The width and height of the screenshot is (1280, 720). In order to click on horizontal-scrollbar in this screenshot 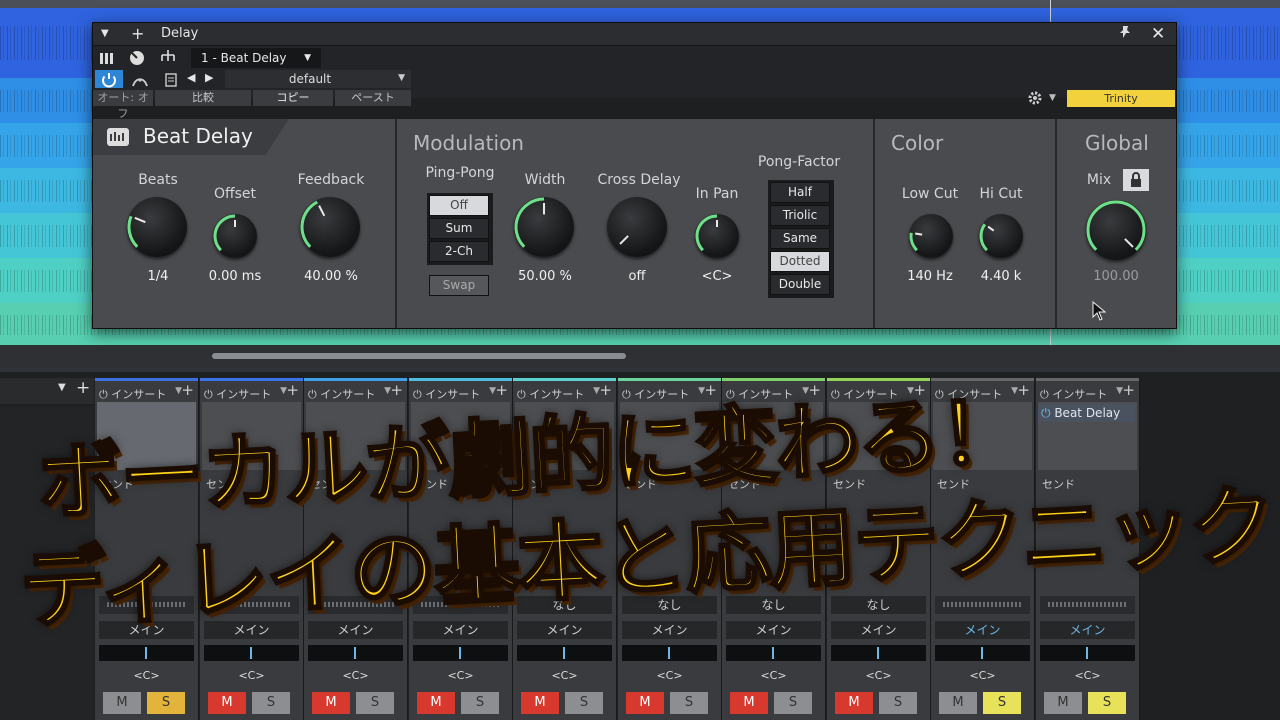, I will do `click(640, 356)`.